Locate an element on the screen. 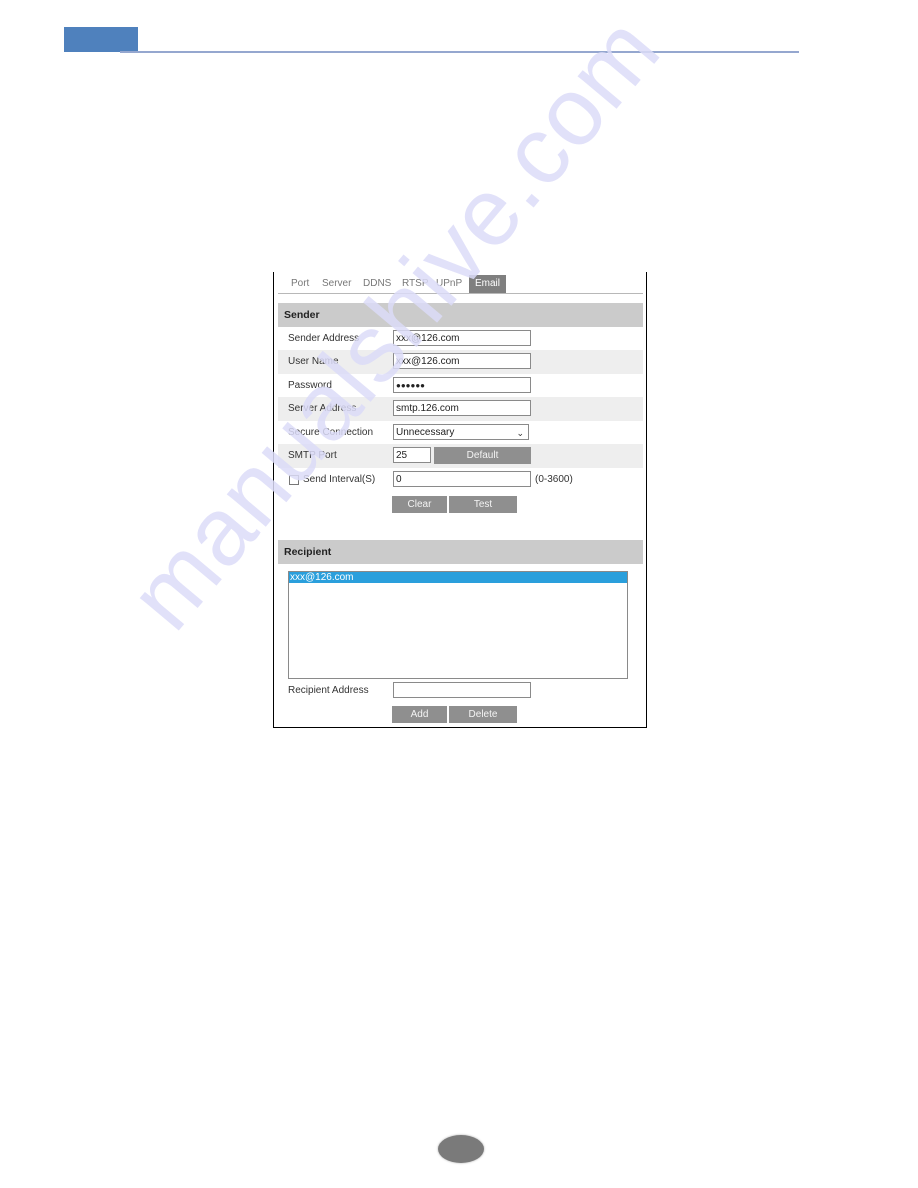 The image size is (918, 1188). default-button: Default is located at coordinates (482, 455).